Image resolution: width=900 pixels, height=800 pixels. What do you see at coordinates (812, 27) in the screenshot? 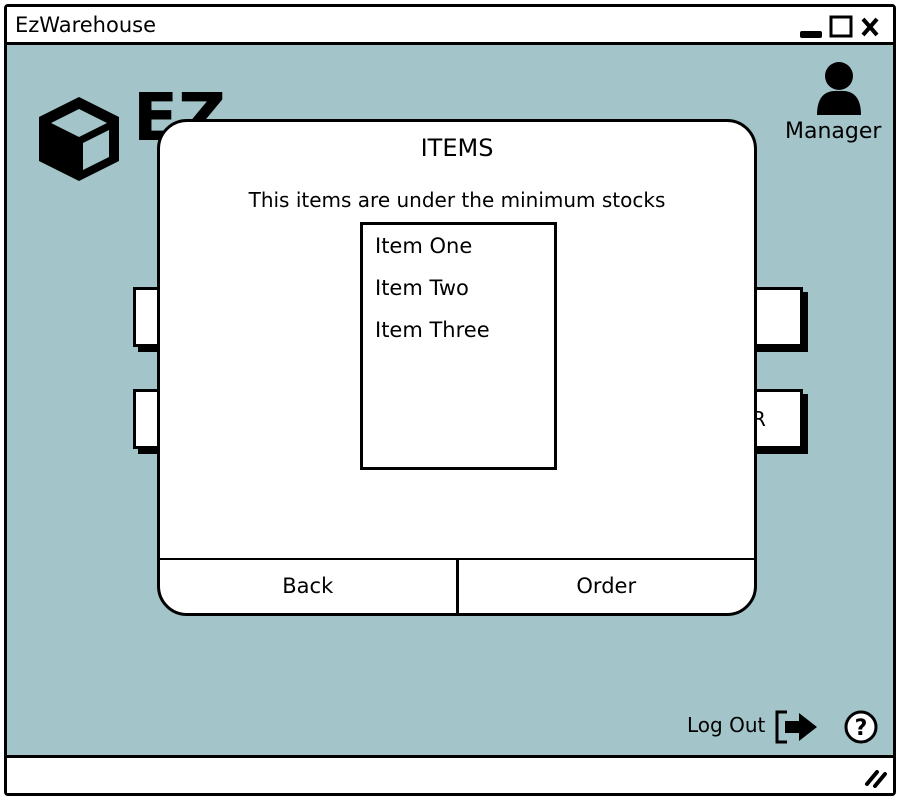
I see `minimize-icon` at bounding box center [812, 27].